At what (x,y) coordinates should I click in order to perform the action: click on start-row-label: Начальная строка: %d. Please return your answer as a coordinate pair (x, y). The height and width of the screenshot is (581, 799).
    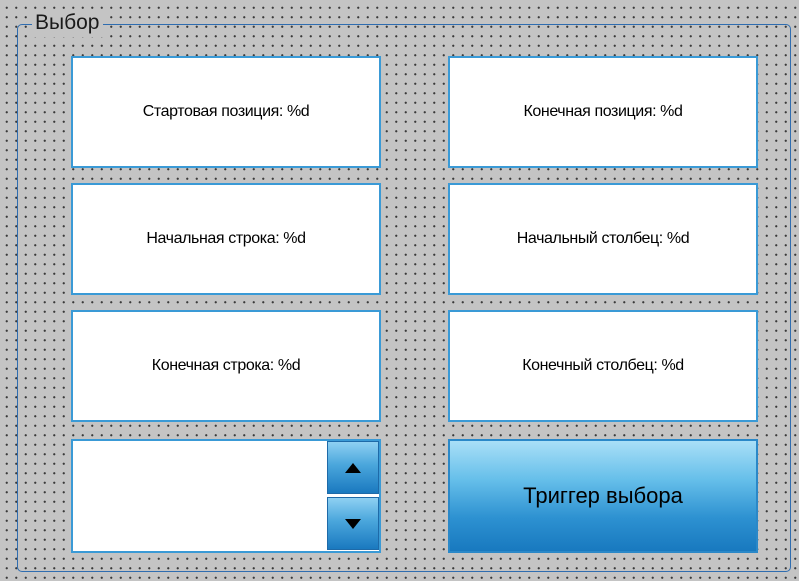
    Looking at the image, I should click on (226, 238).